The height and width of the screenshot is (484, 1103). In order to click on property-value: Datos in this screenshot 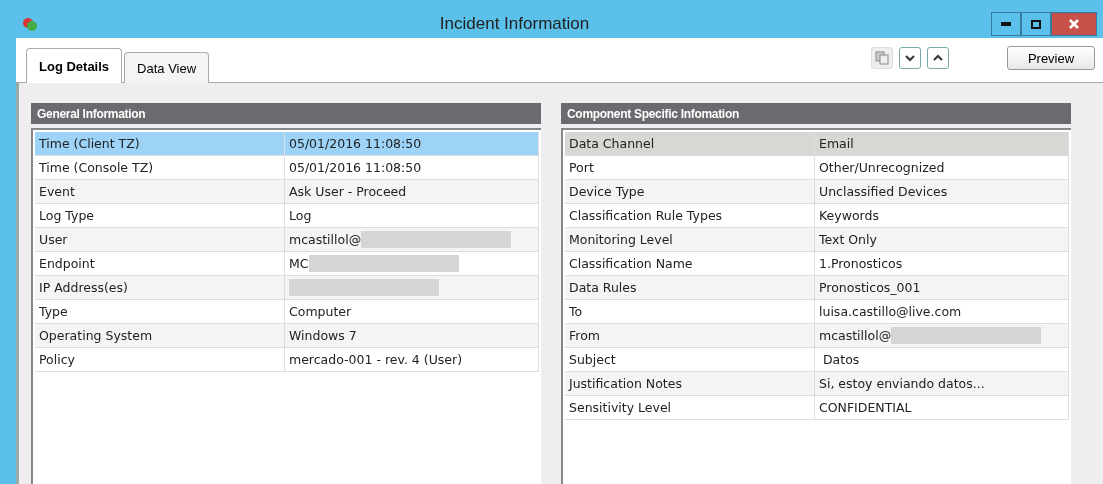, I will do `click(840, 359)`.